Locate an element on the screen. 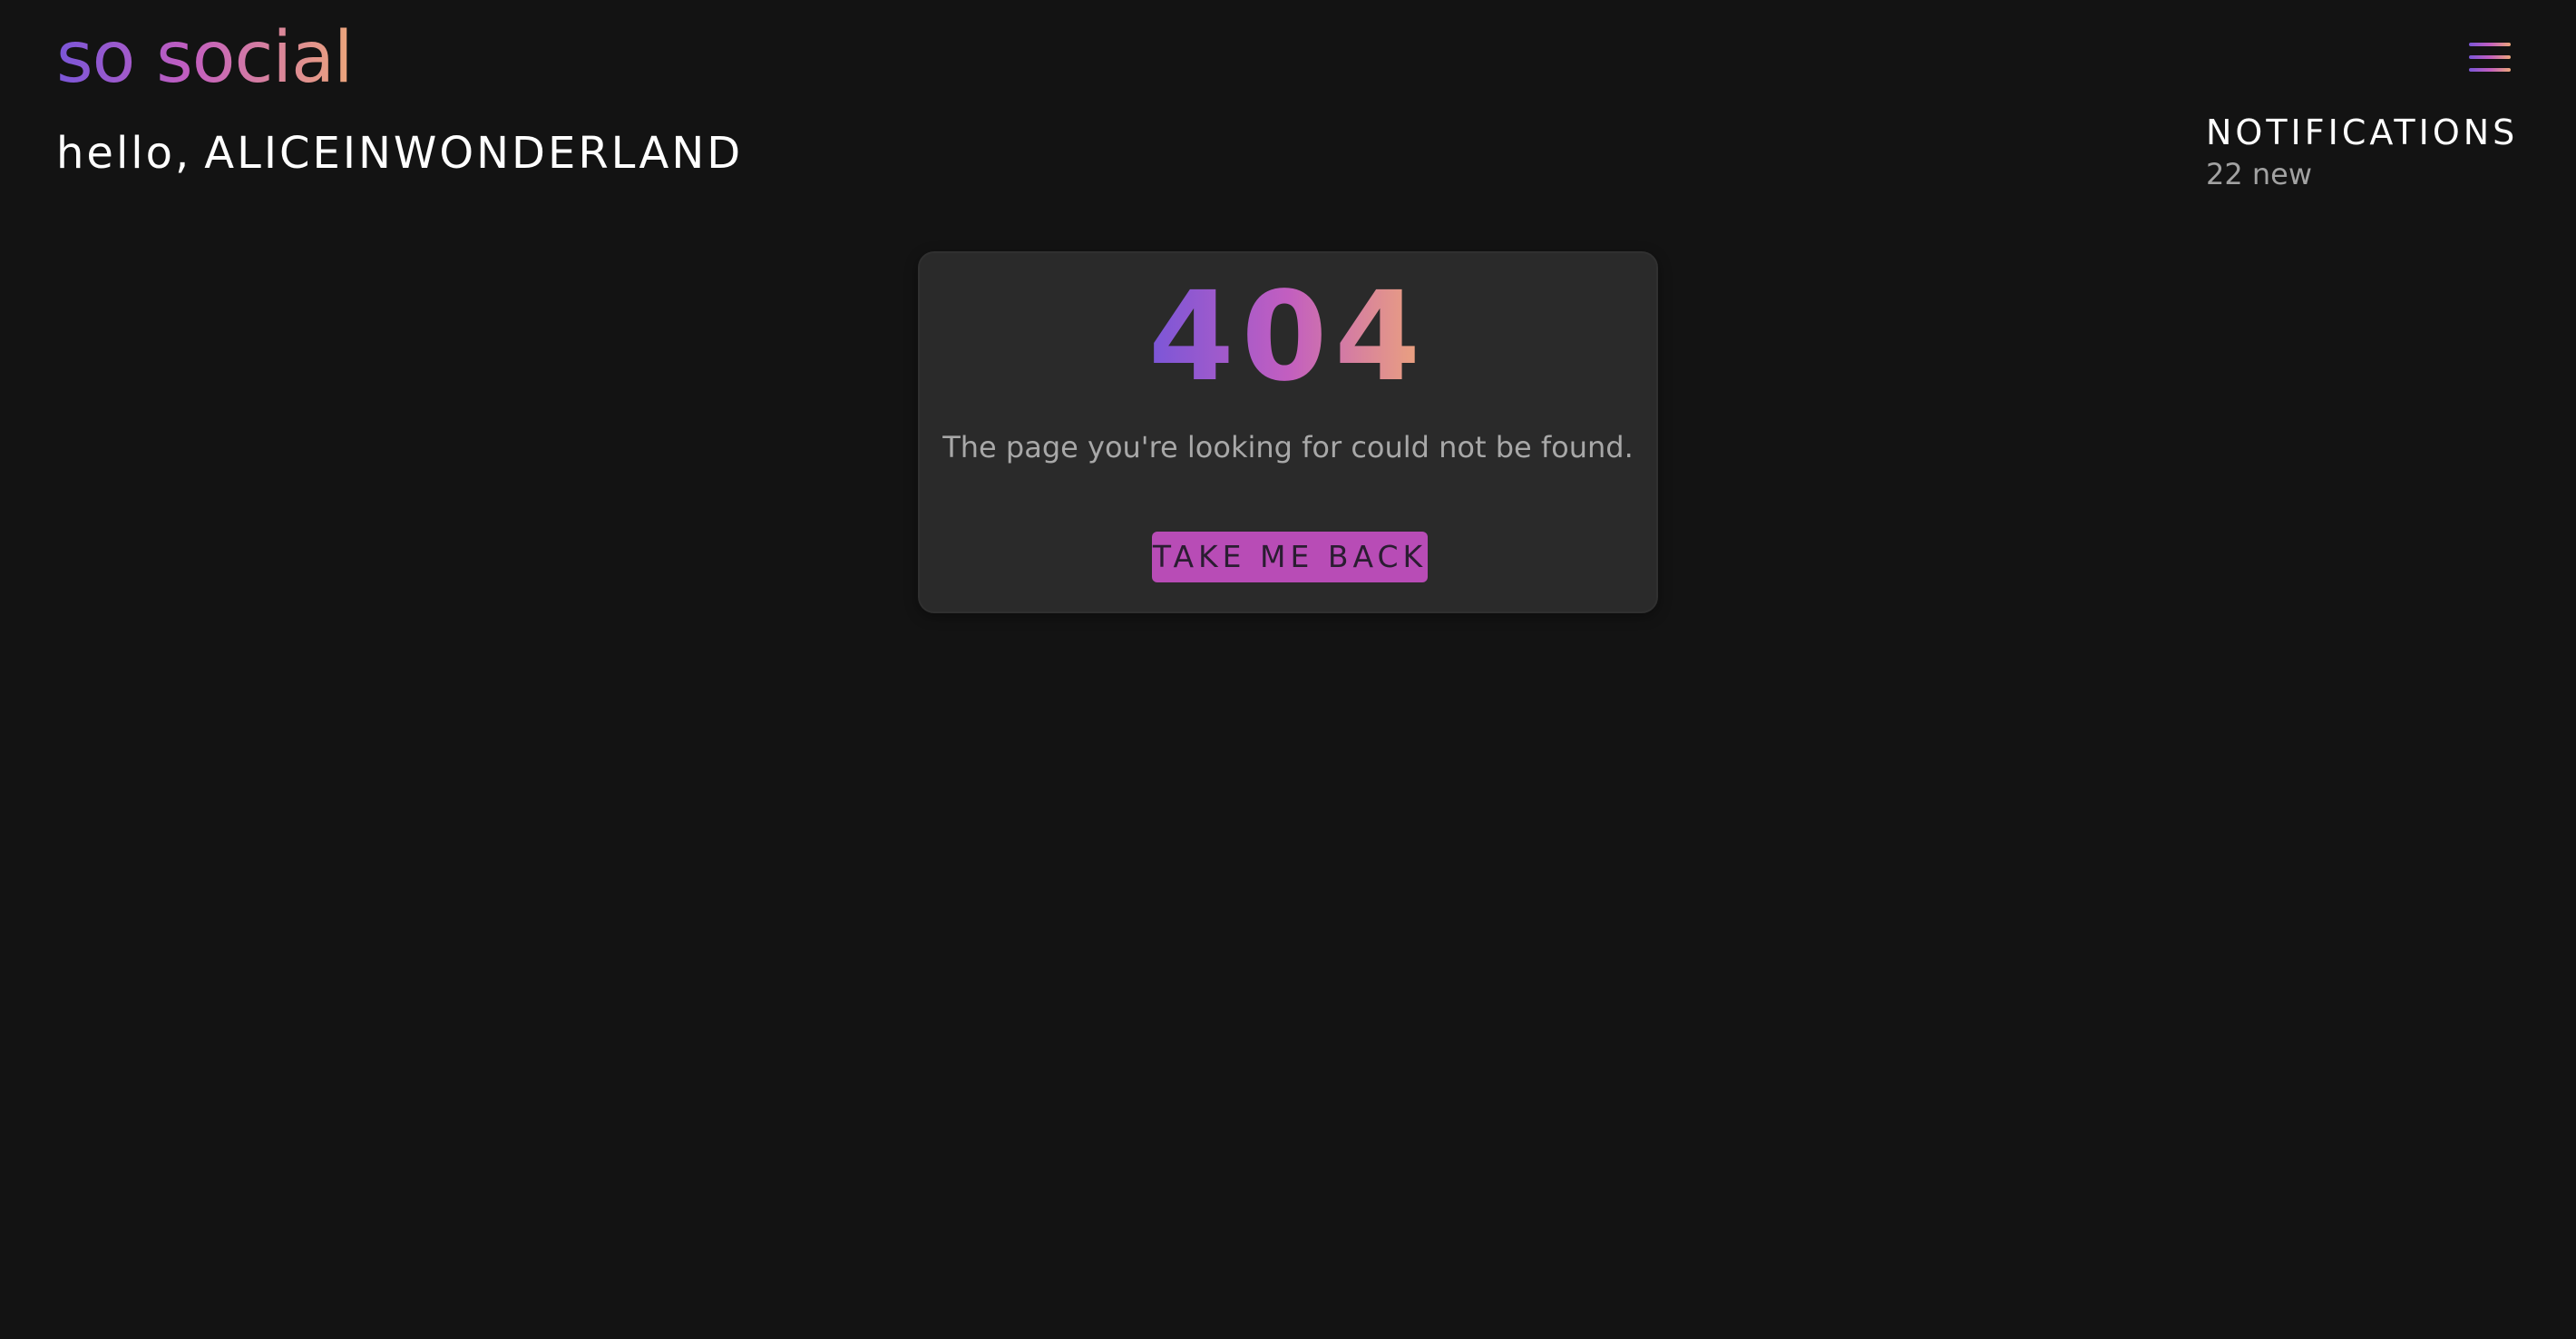  greeting-prefix: hello, is located at coordinates (124, 153).